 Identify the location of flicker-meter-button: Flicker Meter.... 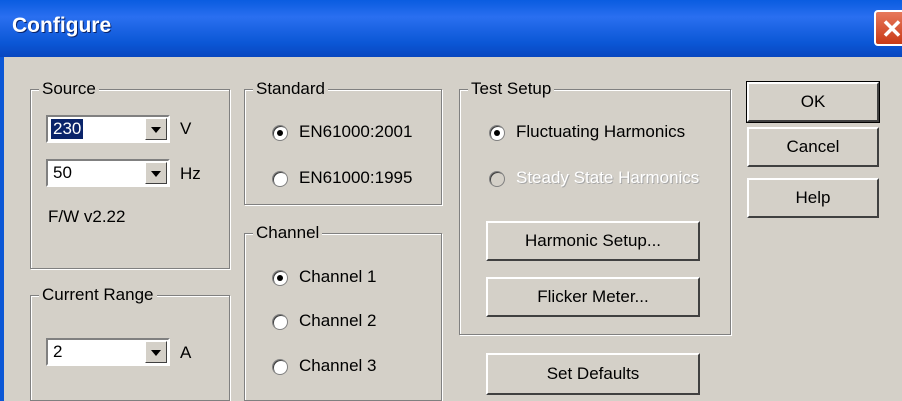
(593, 297).